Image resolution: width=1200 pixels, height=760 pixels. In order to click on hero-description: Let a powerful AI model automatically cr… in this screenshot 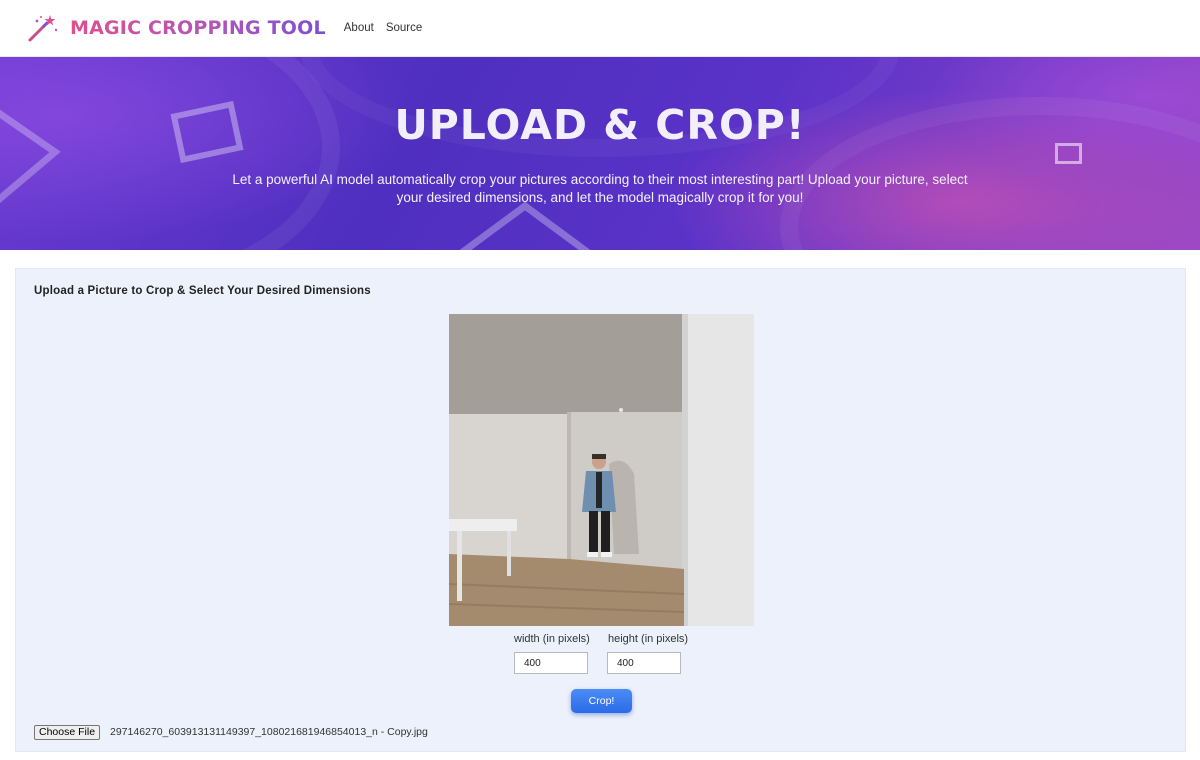, I will do `click(600, 188)`.